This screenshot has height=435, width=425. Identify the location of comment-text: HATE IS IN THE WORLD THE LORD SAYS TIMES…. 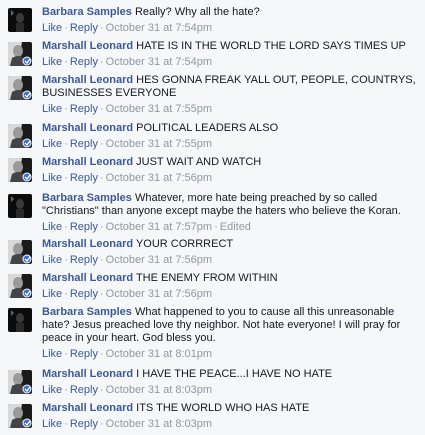
(271, 46).